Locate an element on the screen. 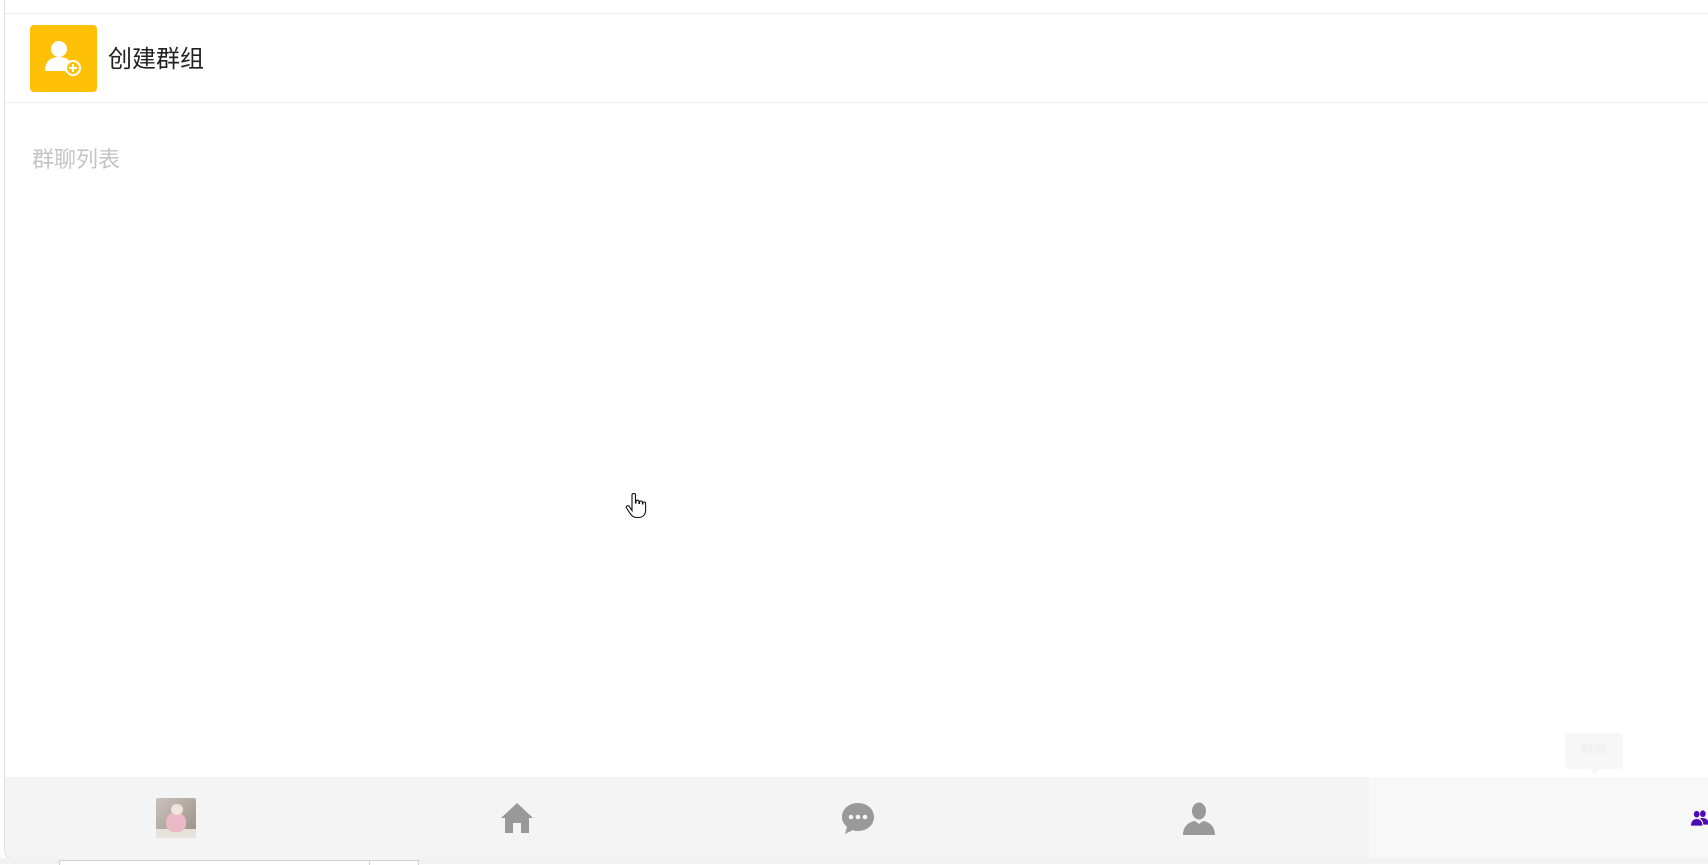 Image resolution: width=1708 pixels, height=865 pixels. nav-item-avatar is located at coordinates (175, 817).